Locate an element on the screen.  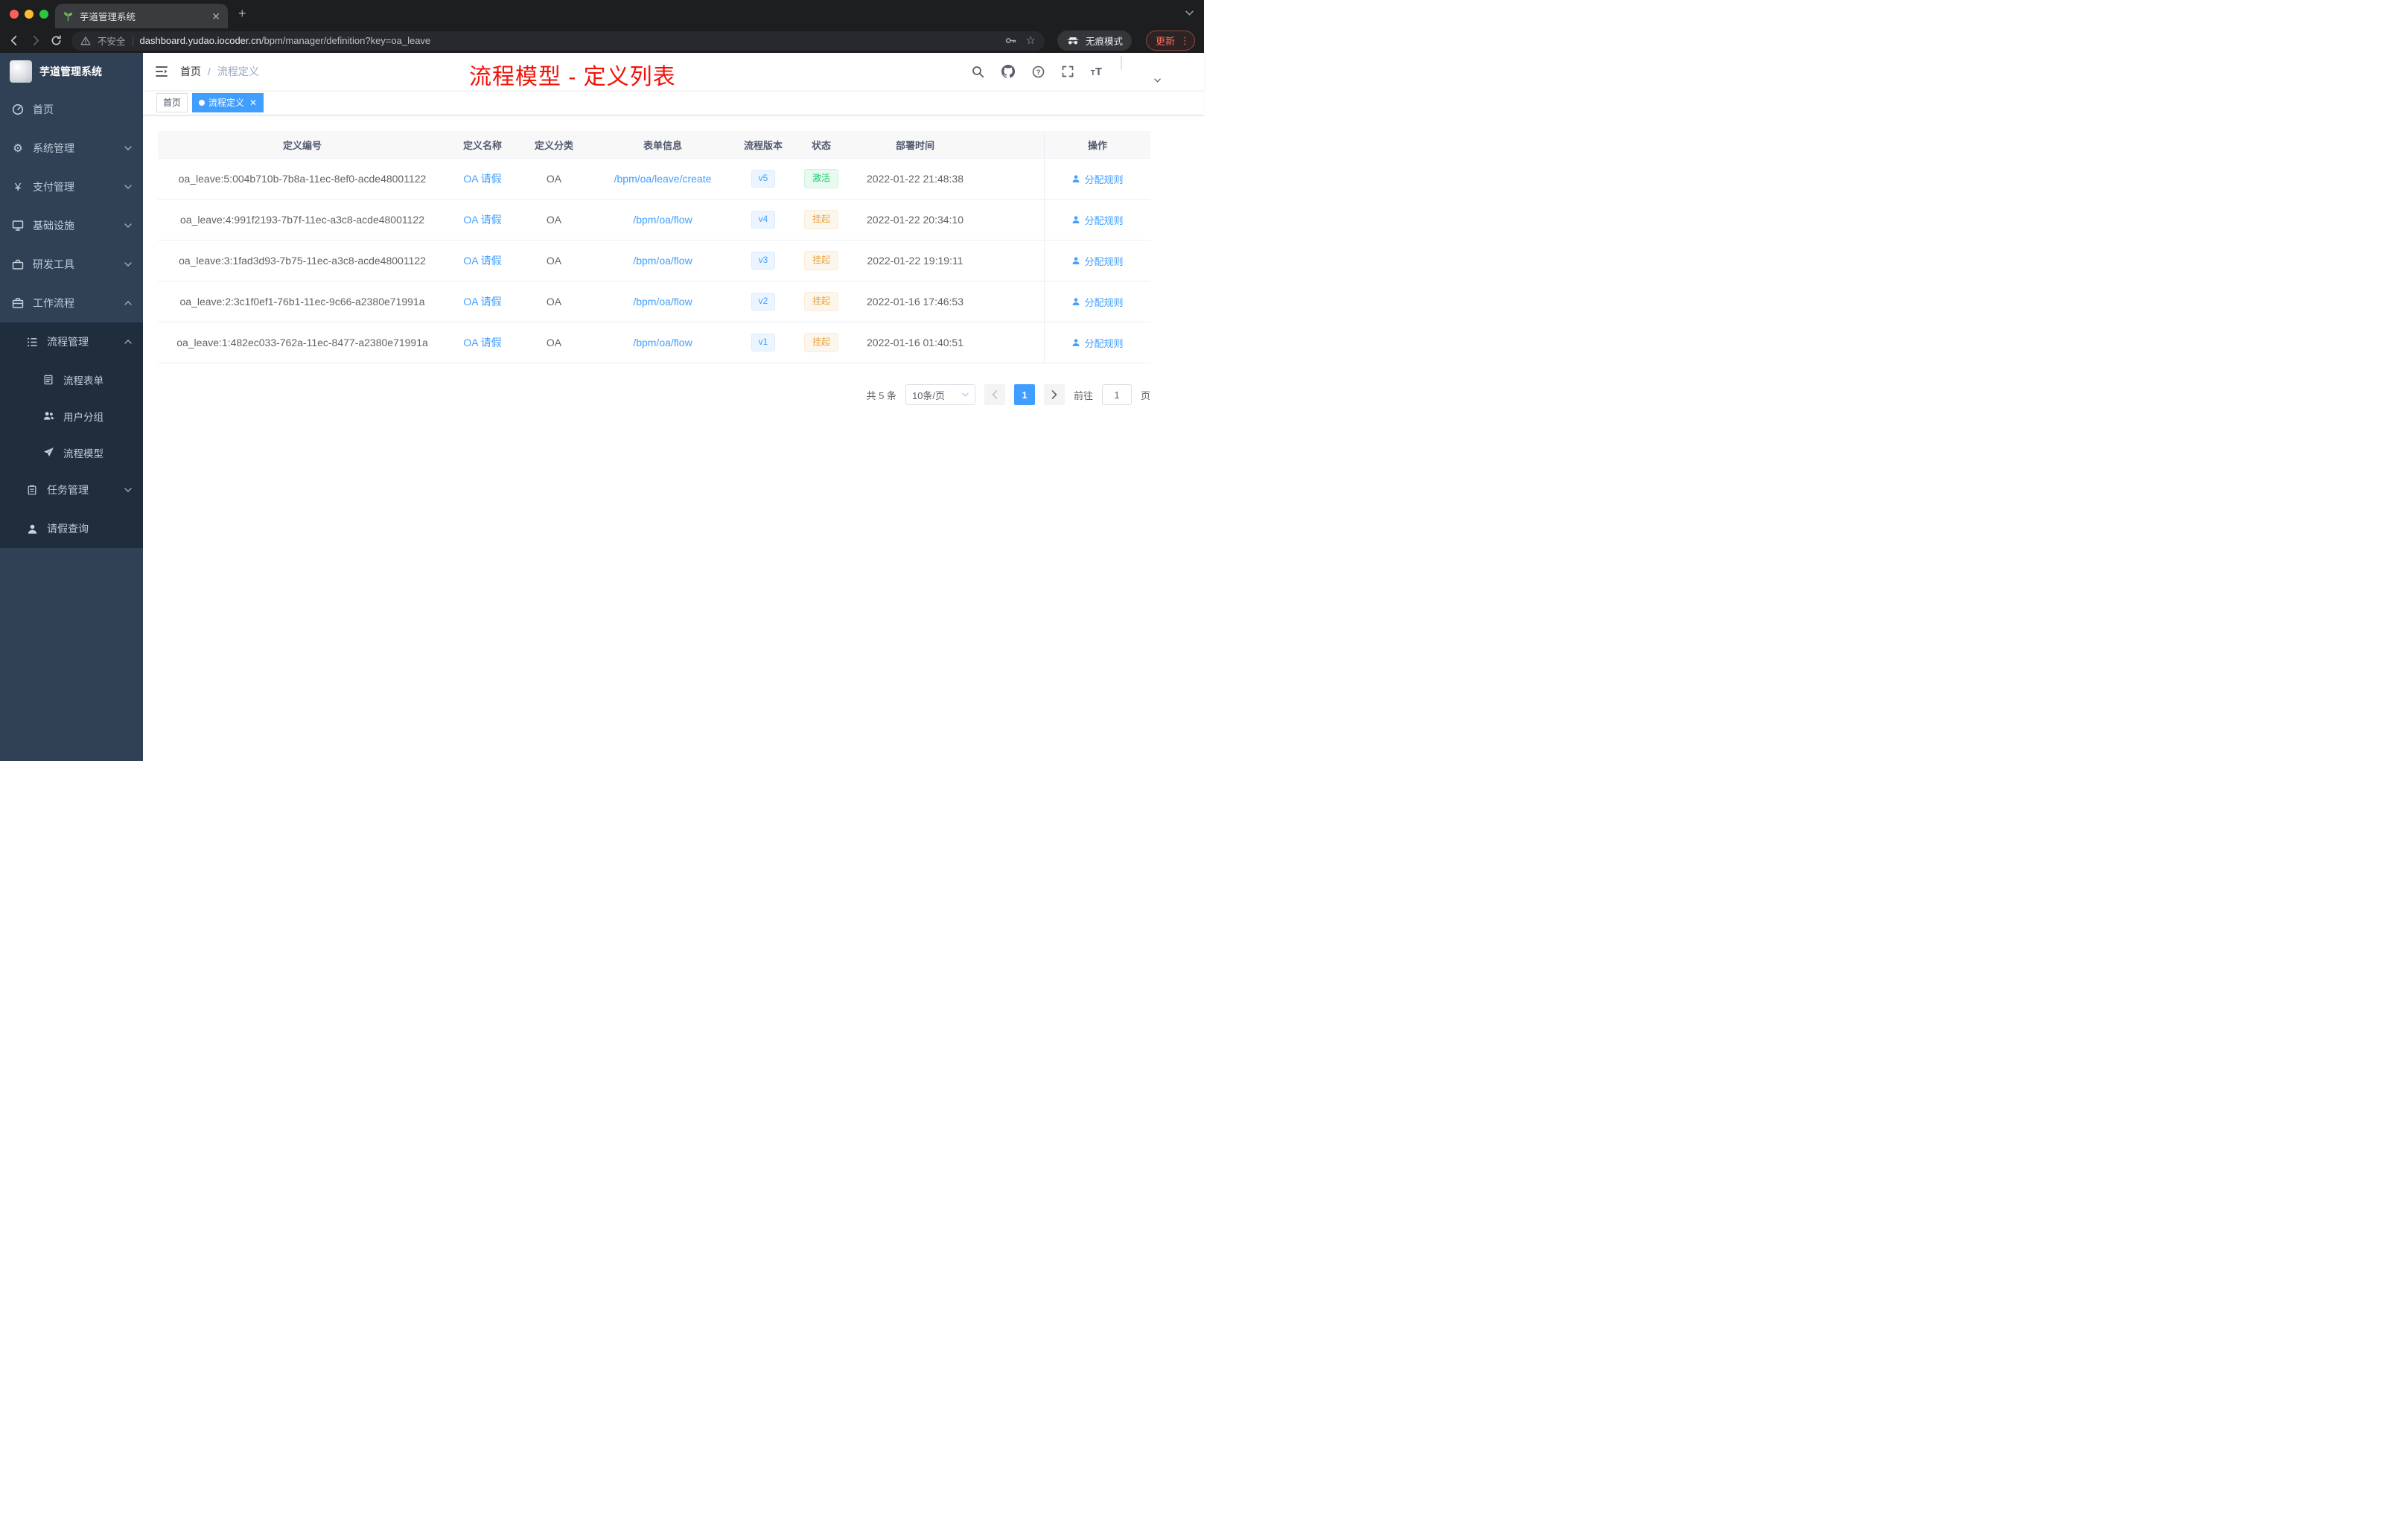
sidebar-item-workflow: 工作流程 is located at coordinates (71, 303).